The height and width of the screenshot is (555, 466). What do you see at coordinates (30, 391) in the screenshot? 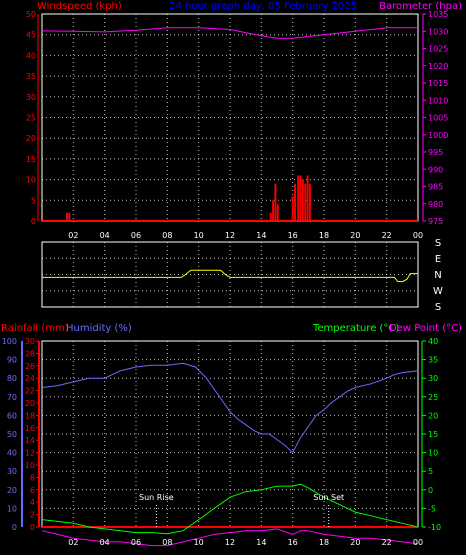
I see `rainfall-tick-label: 22` at bounding box center [30, 391].